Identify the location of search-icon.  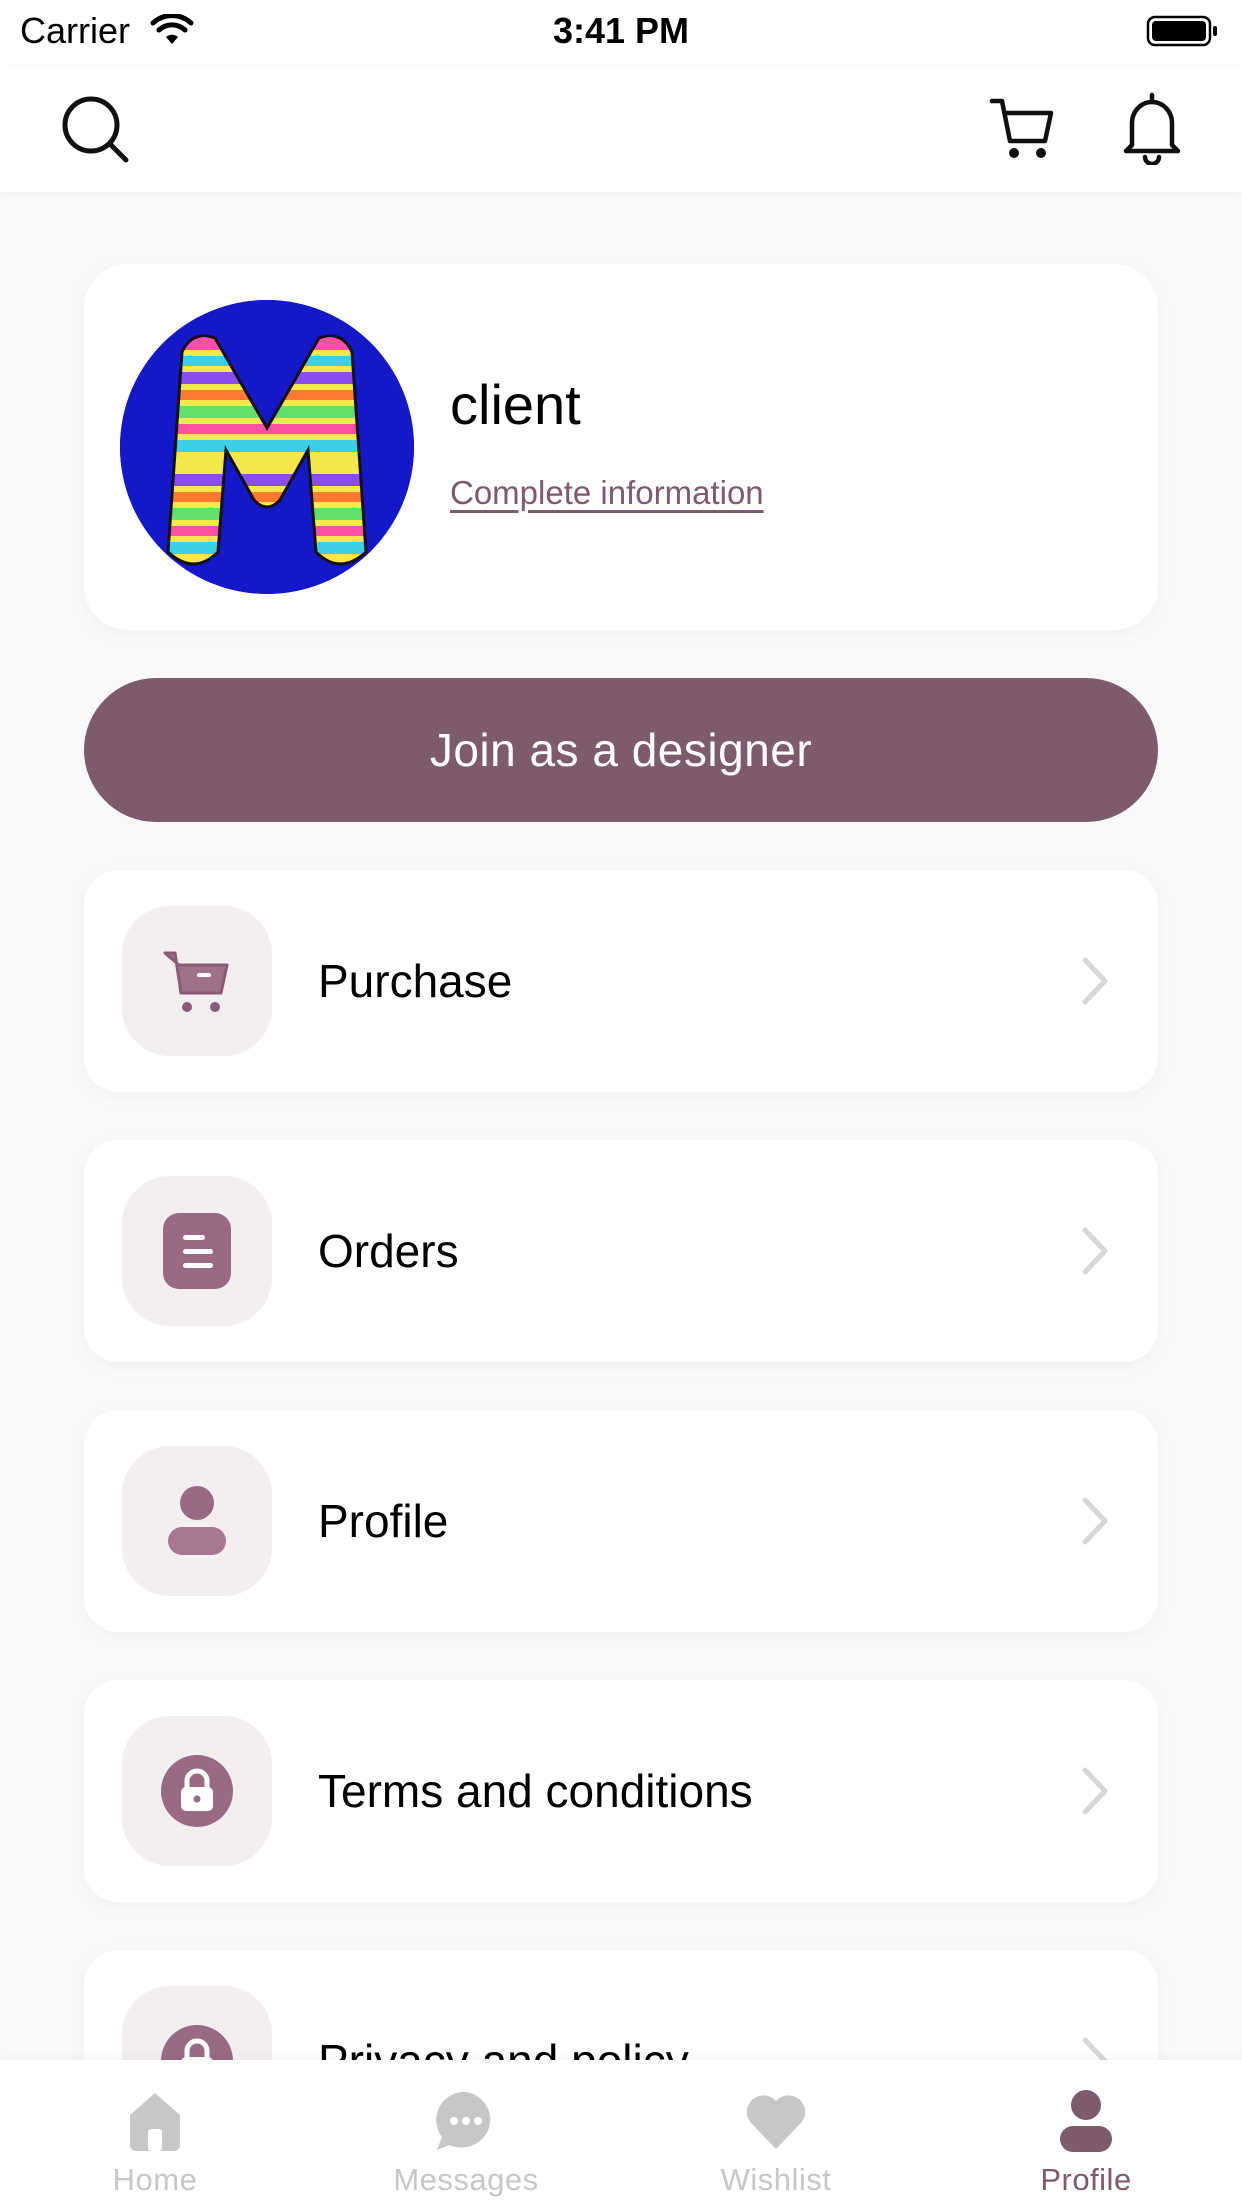
(95, 129).